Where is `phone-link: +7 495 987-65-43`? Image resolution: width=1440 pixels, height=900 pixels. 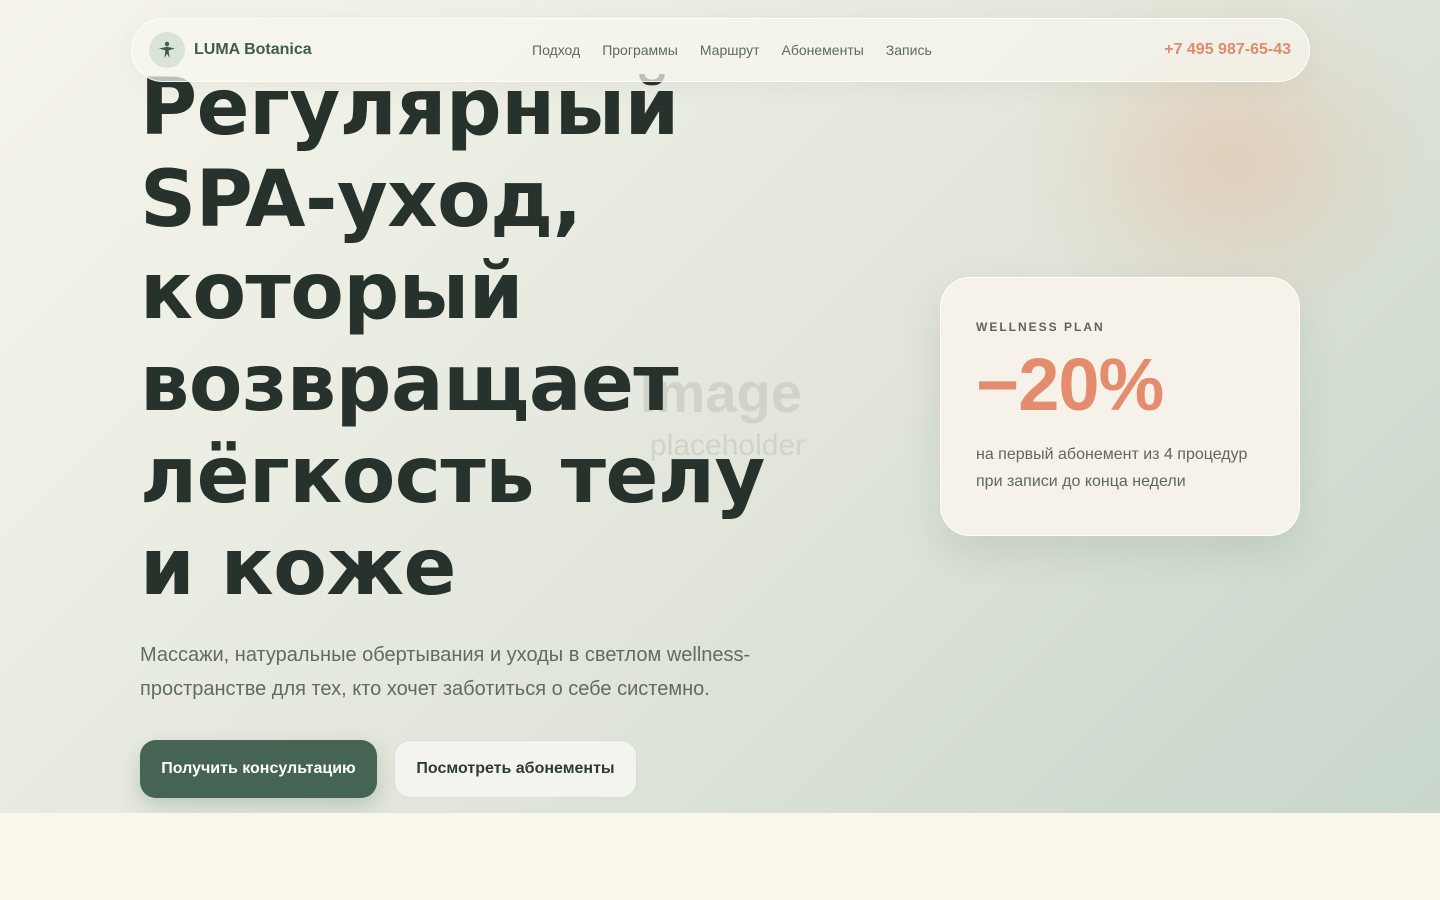
phone-link: +7 495 987-65-43 is located at coordinates (1227, 50).